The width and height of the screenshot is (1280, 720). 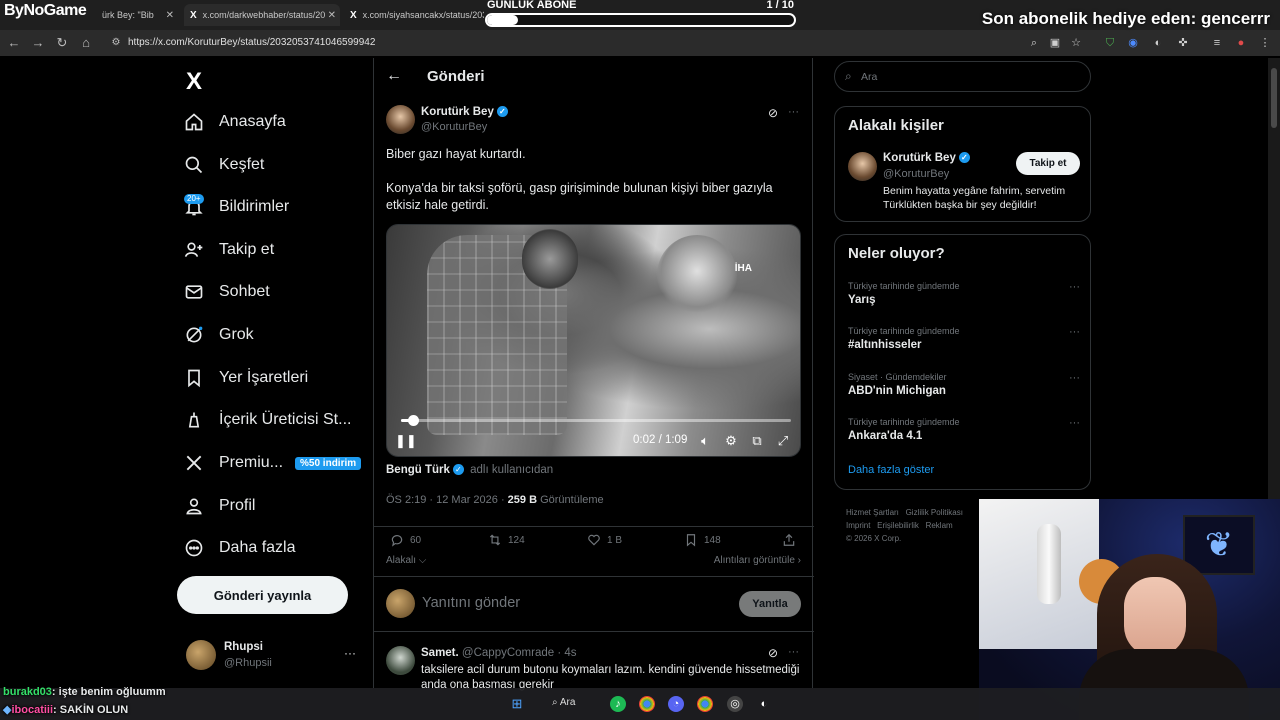 I want to click on author-avatar, so click(x=400, y=119).